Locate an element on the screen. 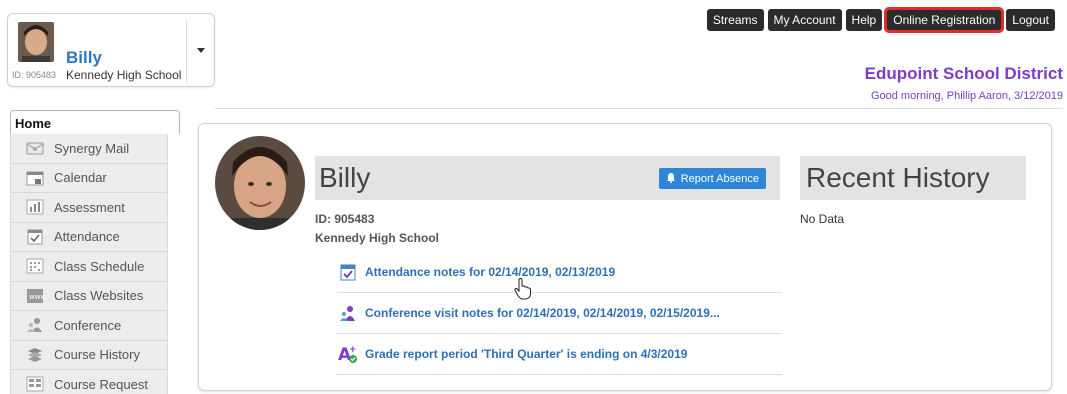 This screenshot has width=1067, height=394. student-selector: Billy ID: 905483 Kennedy High School is located at coordinates (111, 50).